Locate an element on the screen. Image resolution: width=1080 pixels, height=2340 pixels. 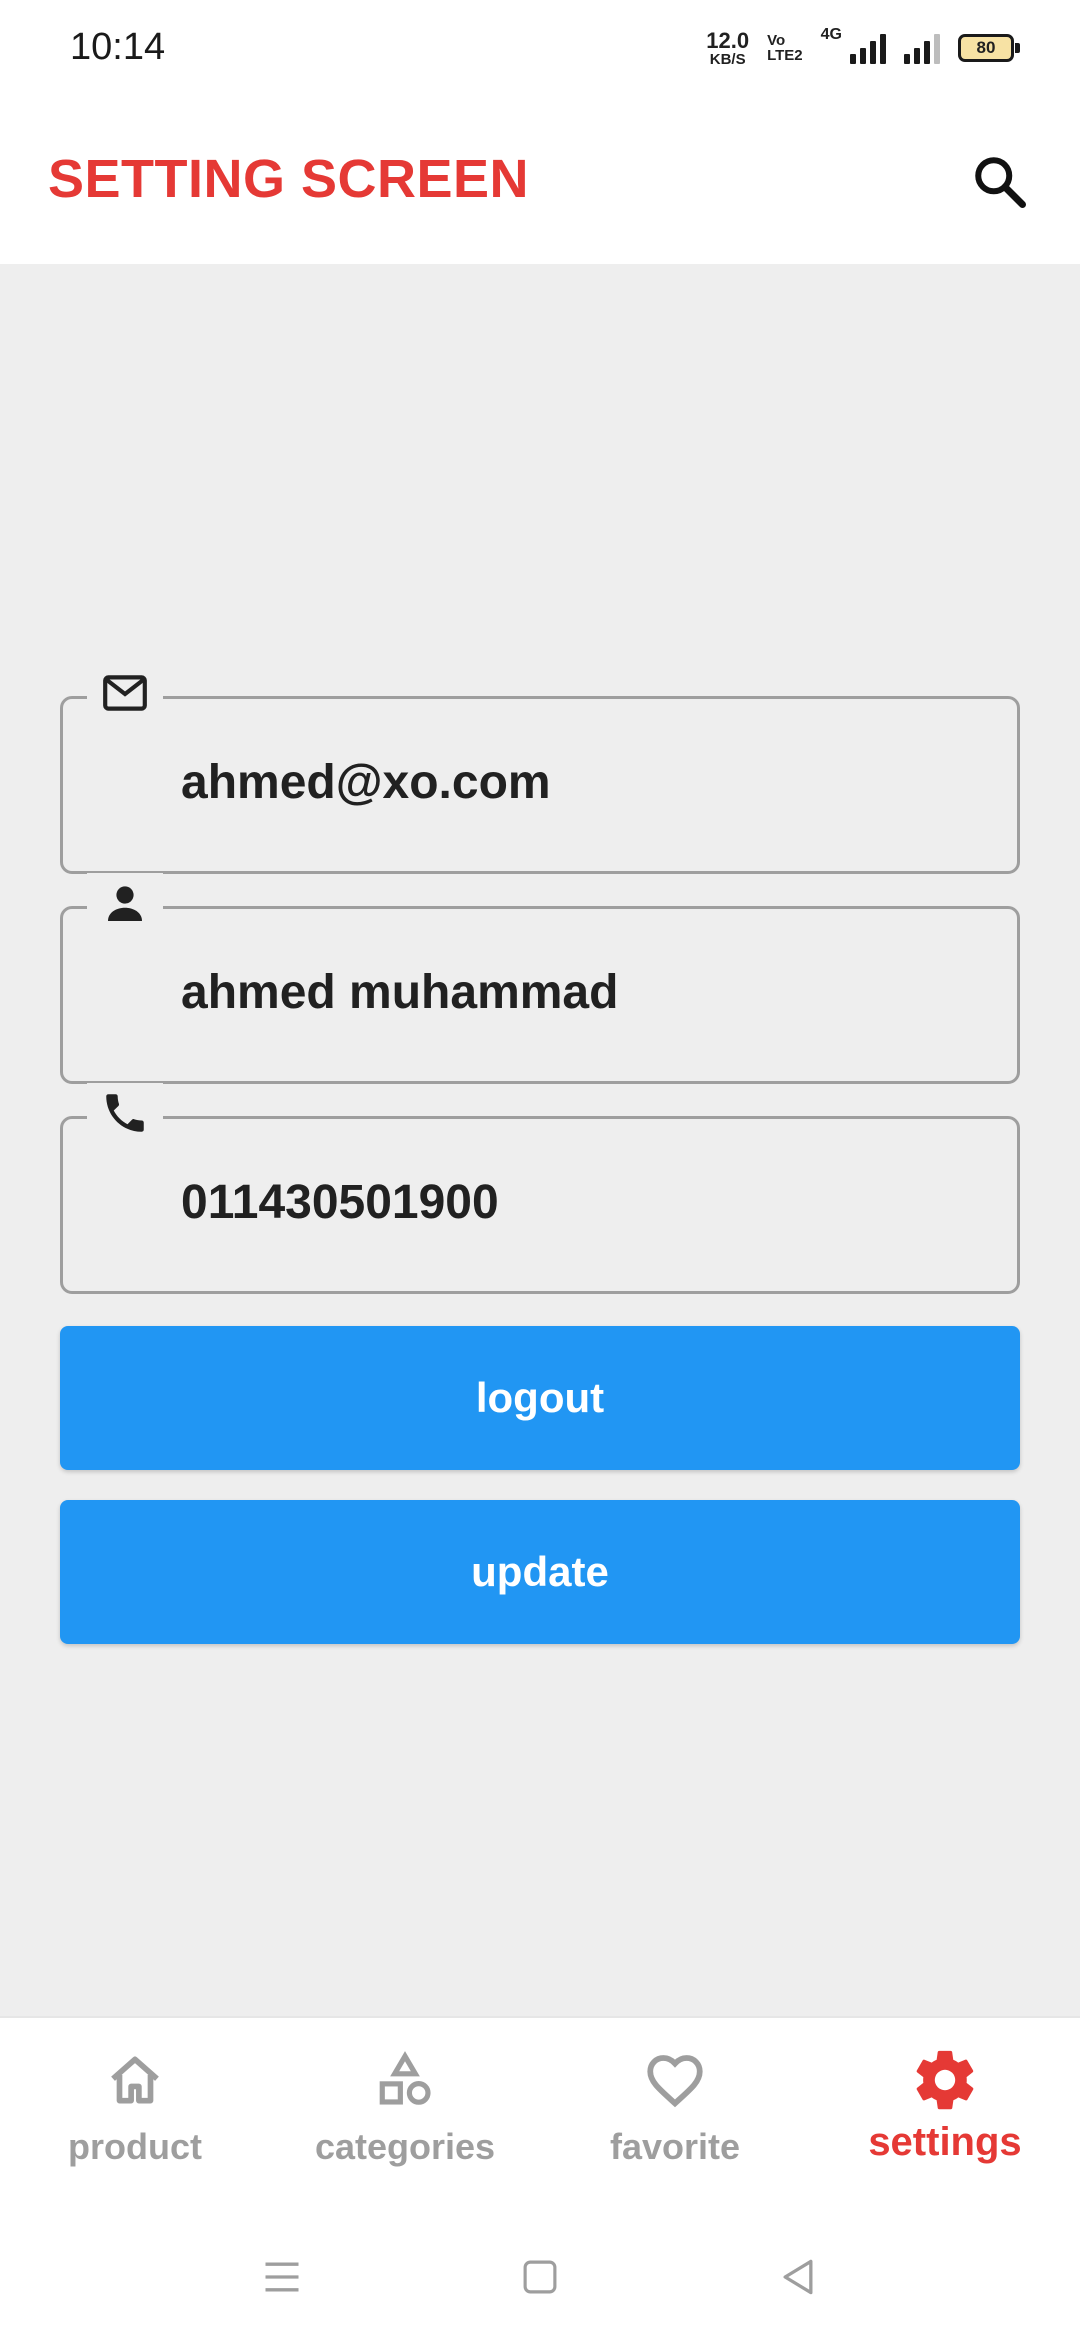
app-bar: SETTING SCREEN is located at coordinates (540, 180).